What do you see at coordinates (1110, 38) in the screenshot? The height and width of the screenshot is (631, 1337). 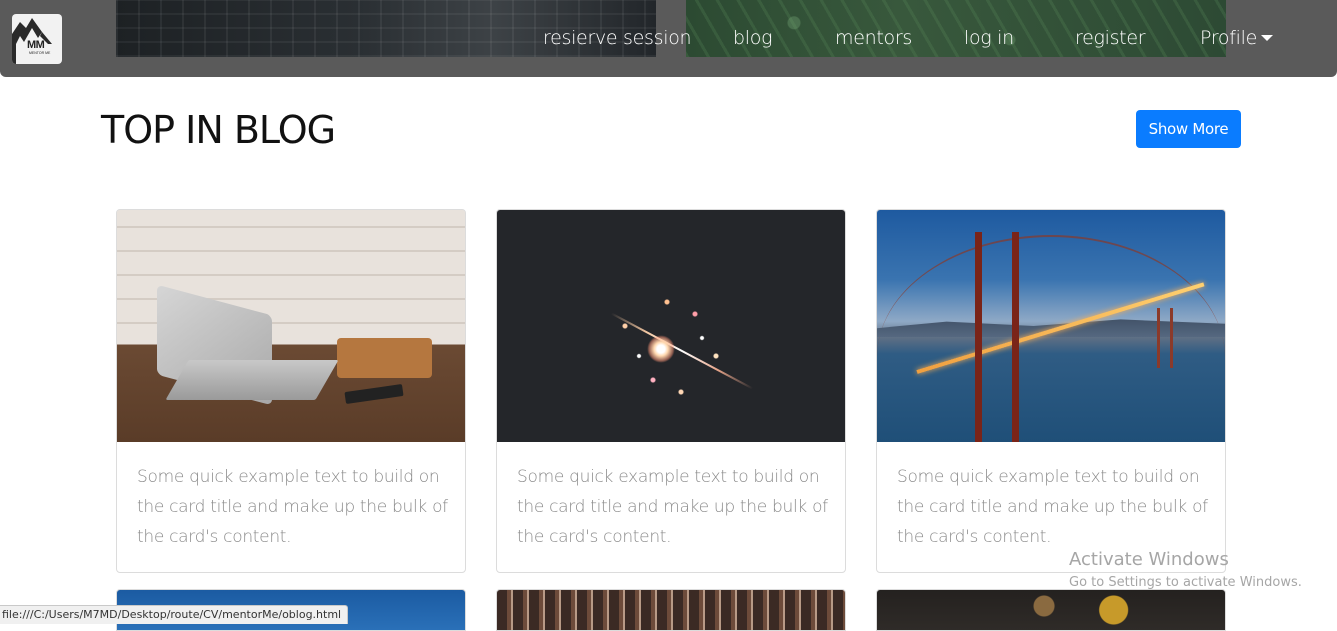 I see `nav-link-register: register` at bounding box center [1110, 38].